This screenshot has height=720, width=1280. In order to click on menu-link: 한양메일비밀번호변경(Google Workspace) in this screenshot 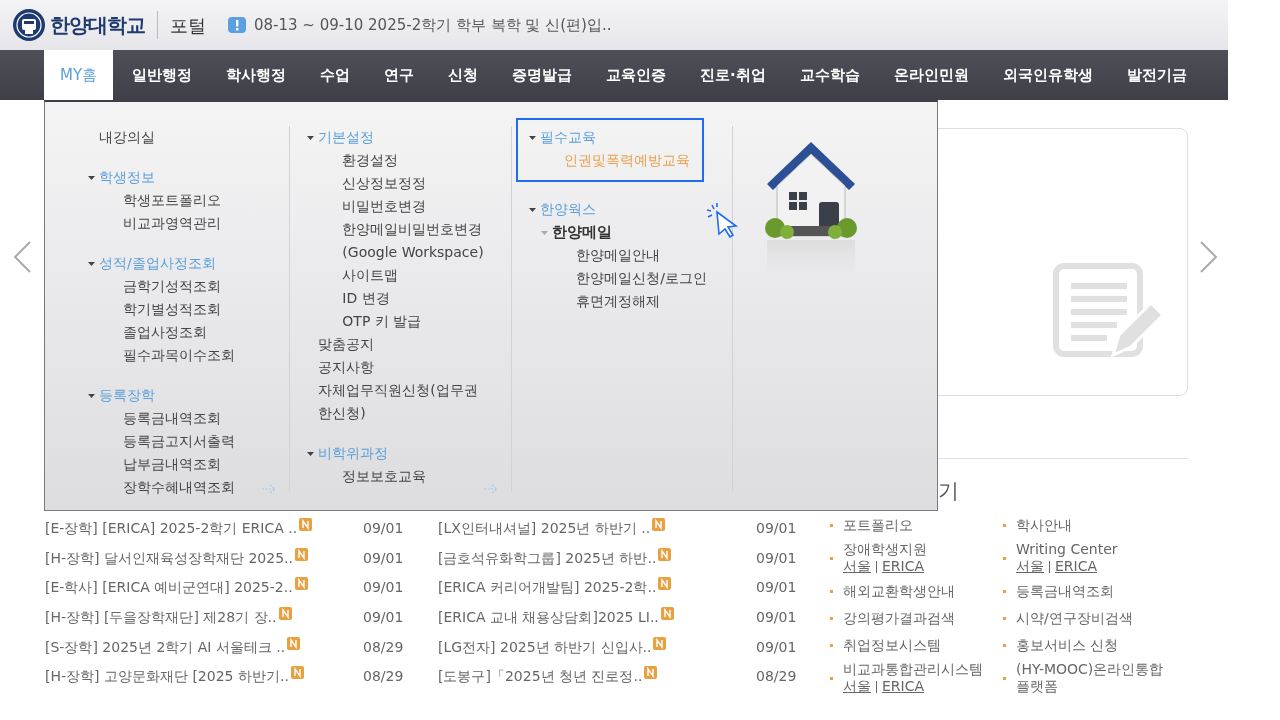, I will do `click(423, 241)`.